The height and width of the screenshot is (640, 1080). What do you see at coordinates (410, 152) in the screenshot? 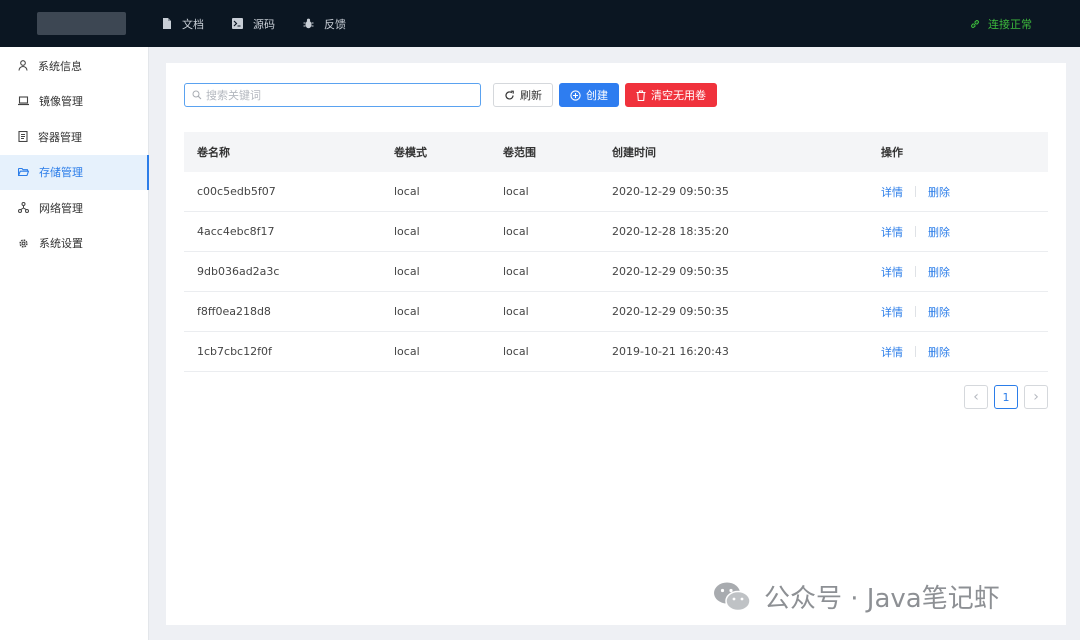
I see `header-volume-mode: 卷模式` at bounding box center [410, 152].